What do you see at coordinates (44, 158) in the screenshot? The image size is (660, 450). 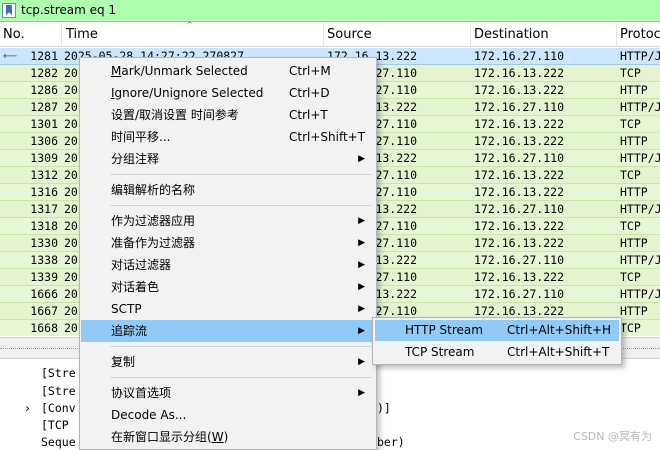 I see `packet-number: 1309` at bounding box center [44, 158].